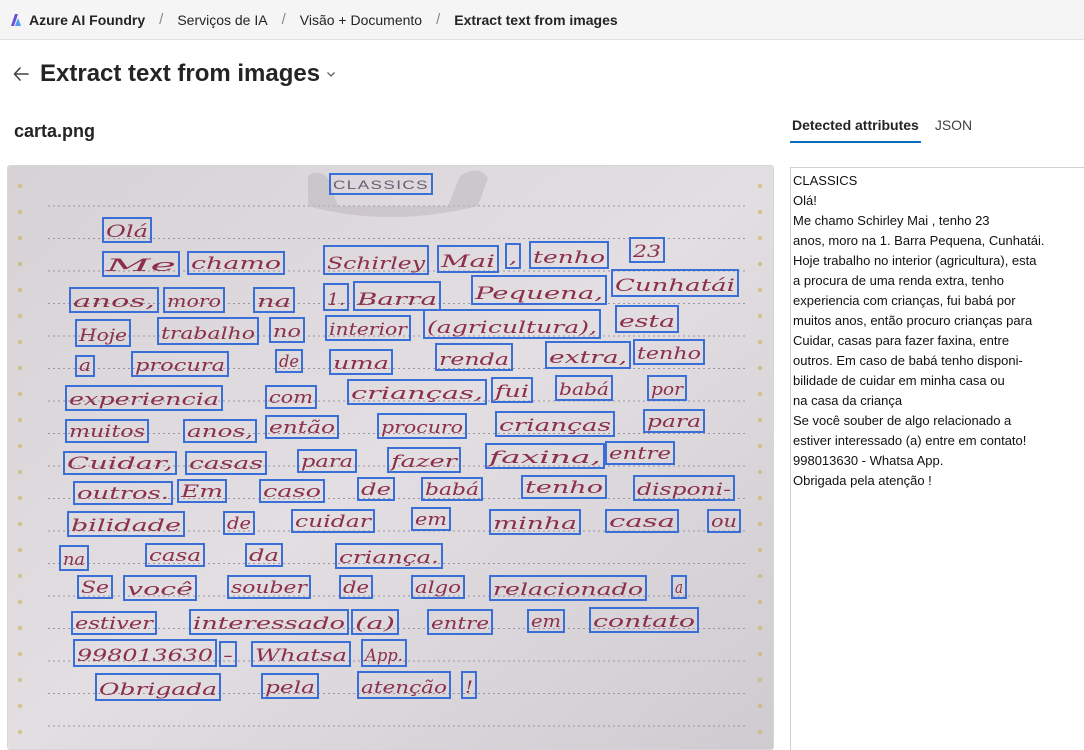 This screenshot has width=1084, height=750. I want to click on tab-detected-attributes: Detected attributes, so click(855, 127).